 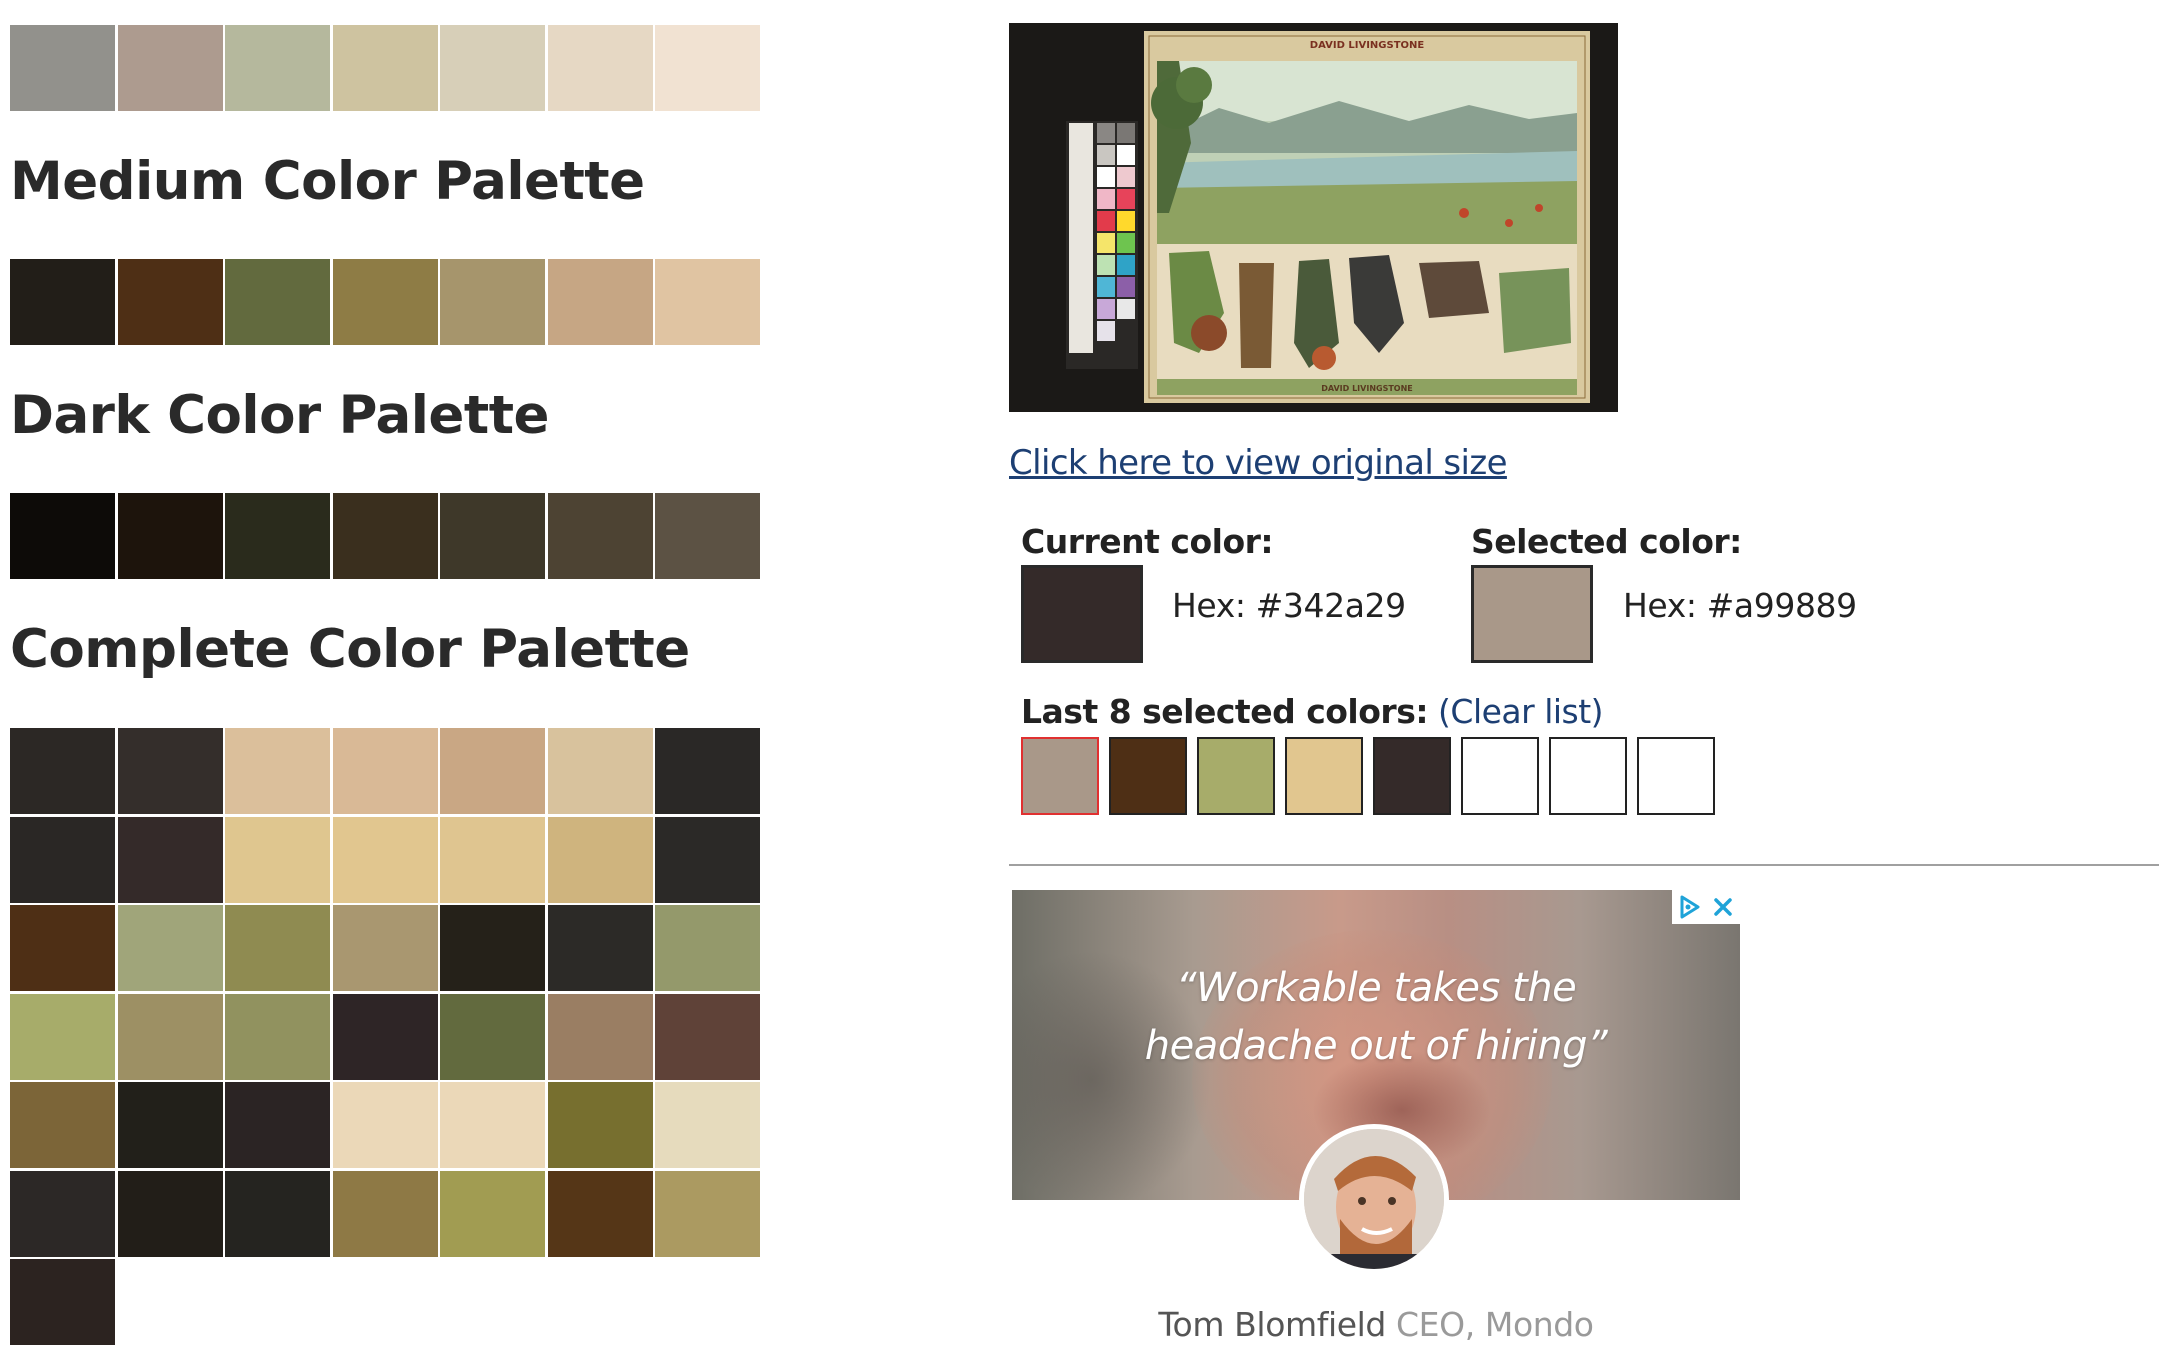 I want to click on ad-person-role: CEO, Mondo, so click(x=1489, y=1324).